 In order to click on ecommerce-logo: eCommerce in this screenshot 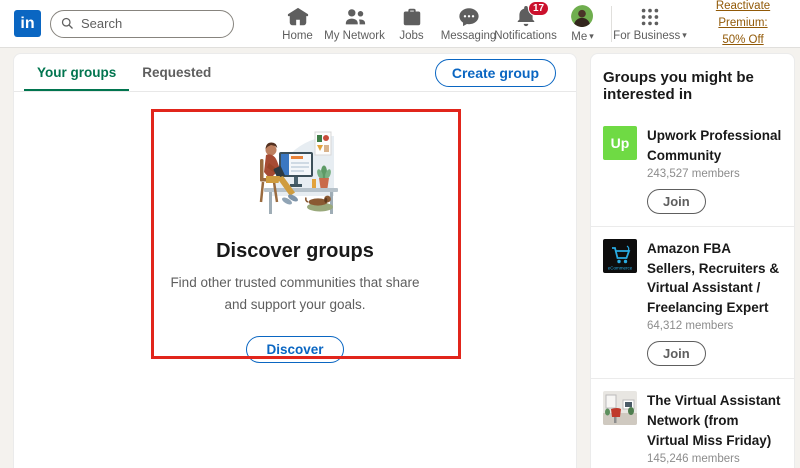, I will do `click(620, 256)`.